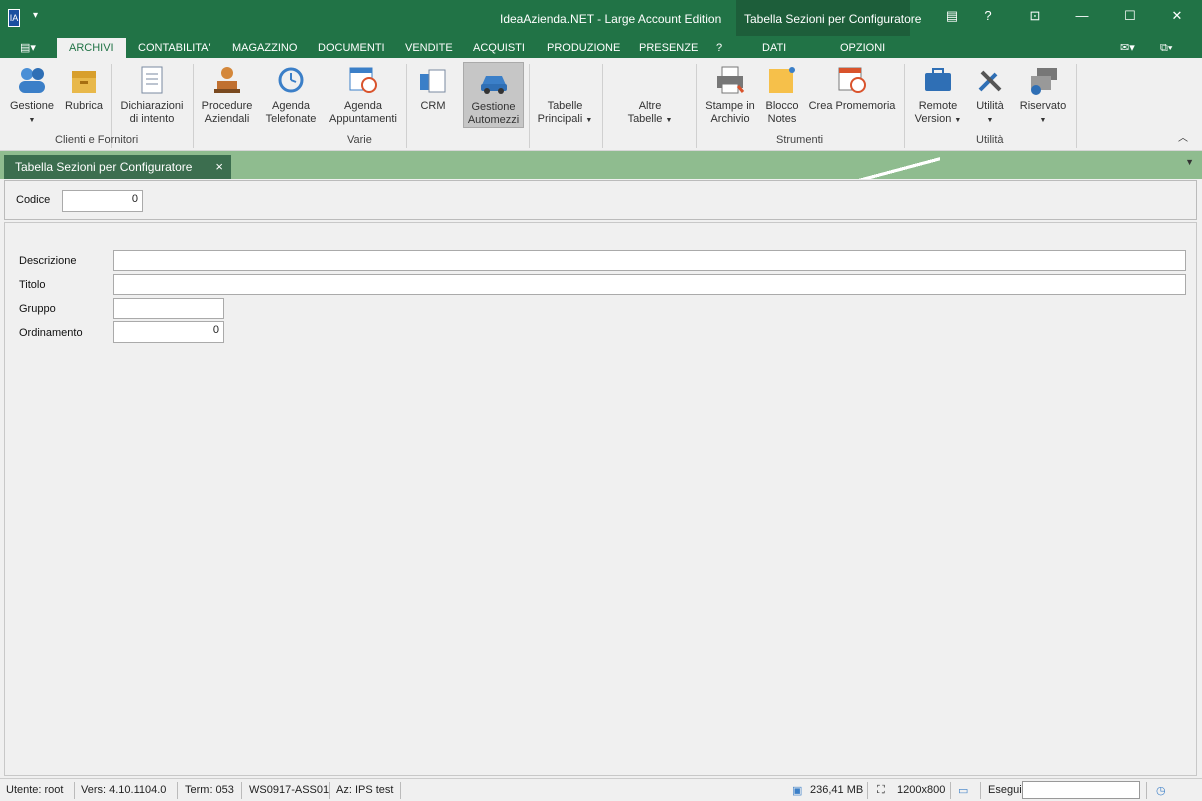 This screenshot has width=1202, height=801. I want to click on status-resolution: 1200x800, so click(921, 790).